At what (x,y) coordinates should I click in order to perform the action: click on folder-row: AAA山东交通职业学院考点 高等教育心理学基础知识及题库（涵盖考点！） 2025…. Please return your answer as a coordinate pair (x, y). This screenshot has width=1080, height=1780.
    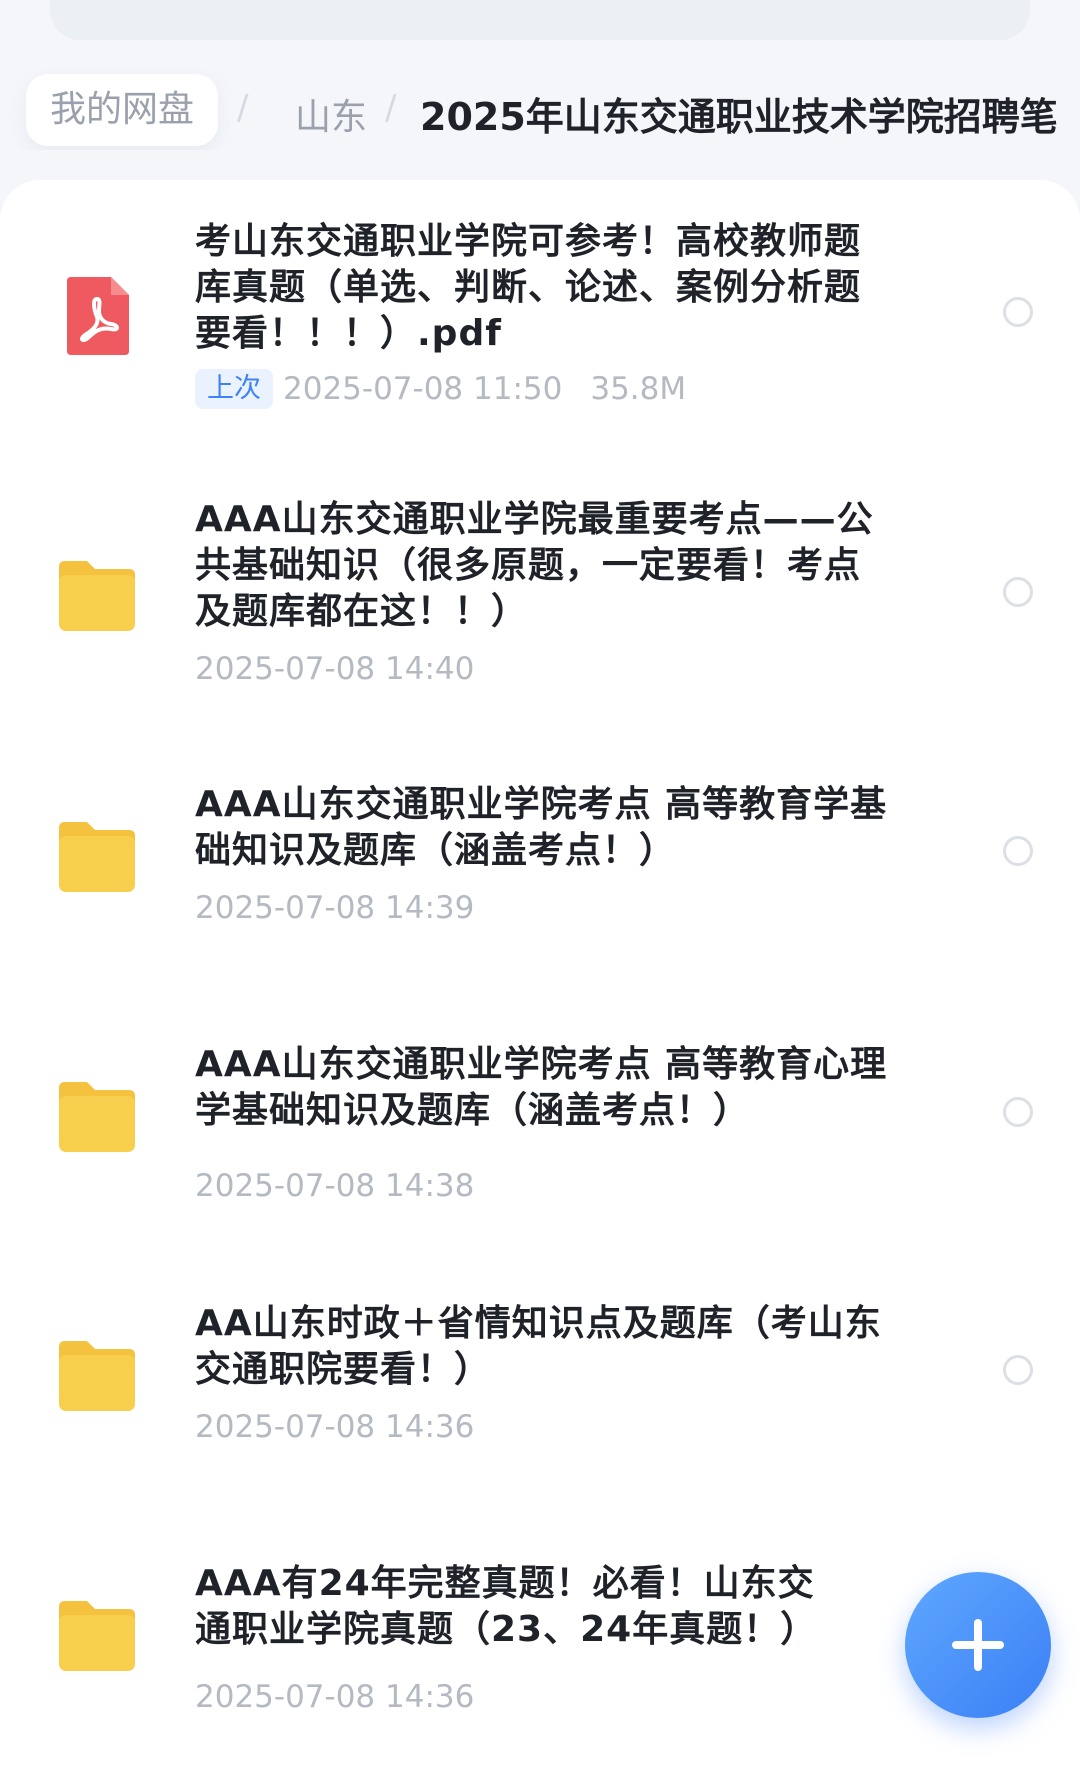
    Looking at the image, I should click on (540, 1137).